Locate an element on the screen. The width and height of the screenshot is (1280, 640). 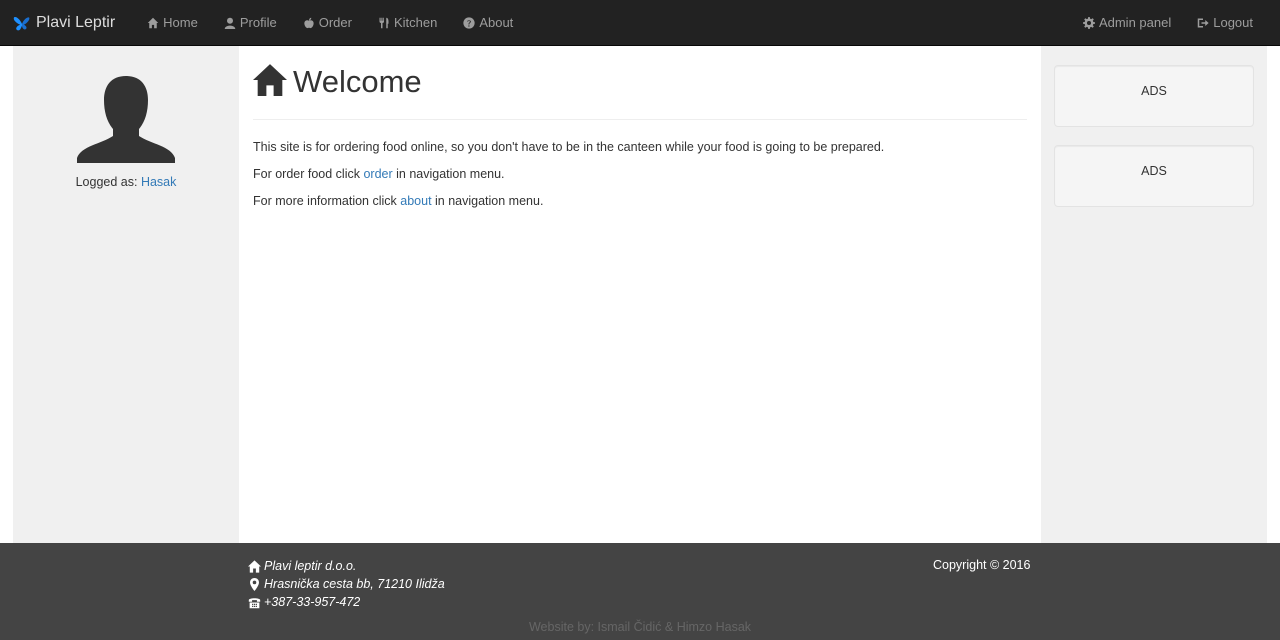
order-text-after: in navigation menu. is located at coordinates (448, 174).